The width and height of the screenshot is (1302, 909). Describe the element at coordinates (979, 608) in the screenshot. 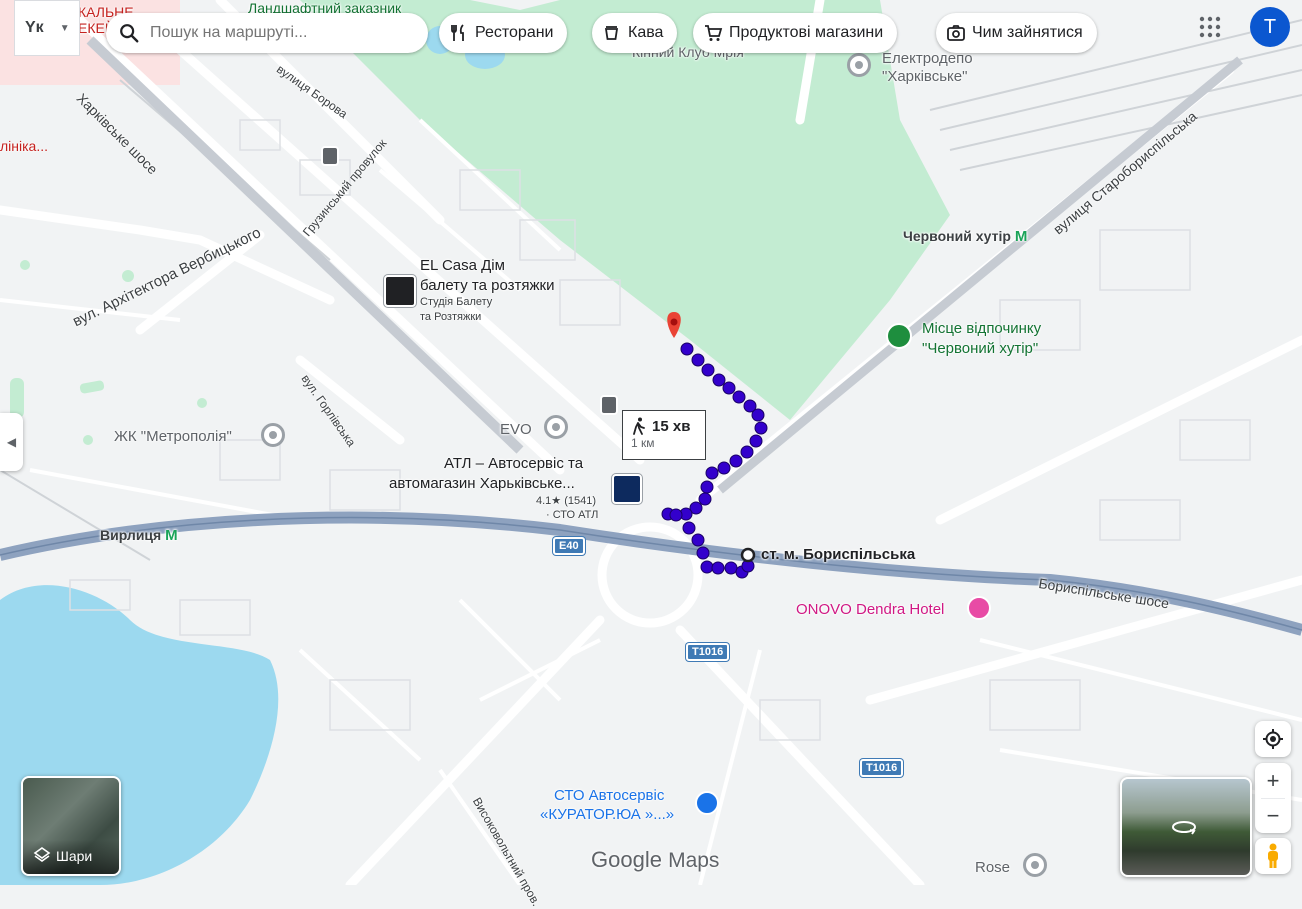

I see `hotel-poi-icon` at that location.